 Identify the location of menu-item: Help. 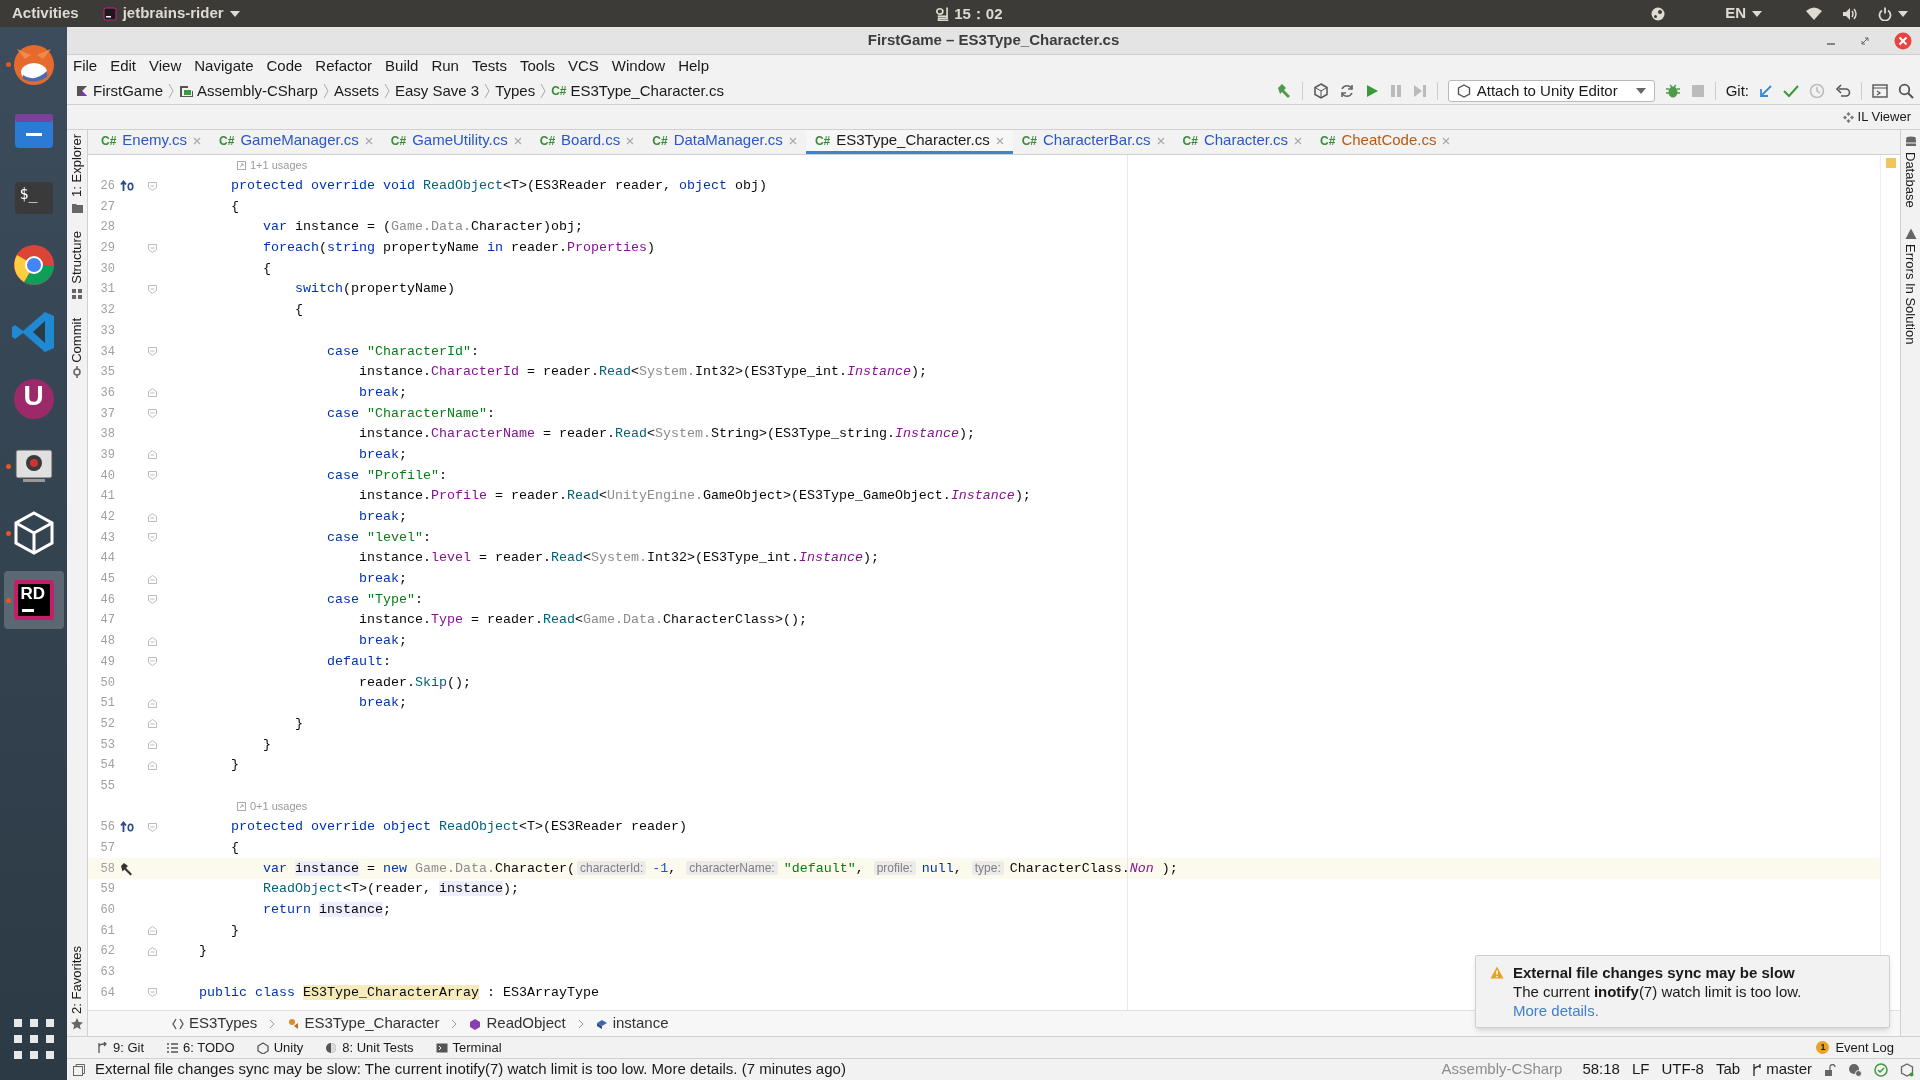
(694, 66).